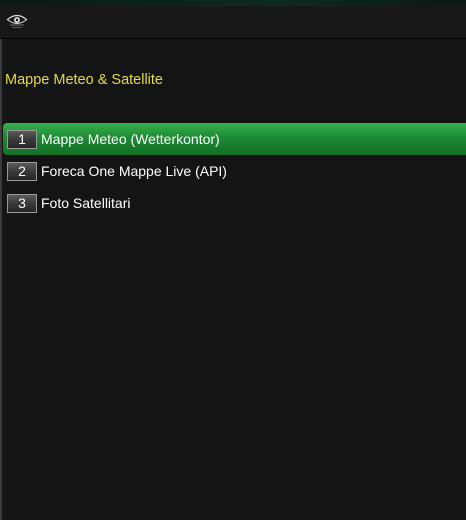 The width and height of the screenshot is (466, 520). What do you see at coordinates (86, 203) in the screenshot?
I see `menu-item-label: Foto Satellitari` at bounding box center [86, 203].